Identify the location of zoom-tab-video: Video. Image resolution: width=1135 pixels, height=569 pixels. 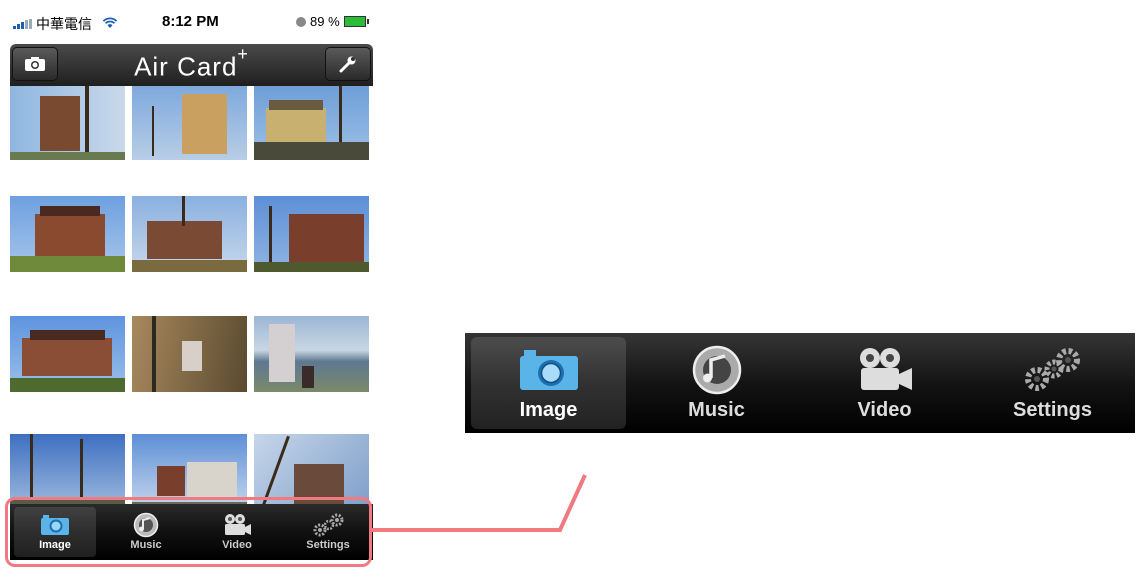
(884, 383).